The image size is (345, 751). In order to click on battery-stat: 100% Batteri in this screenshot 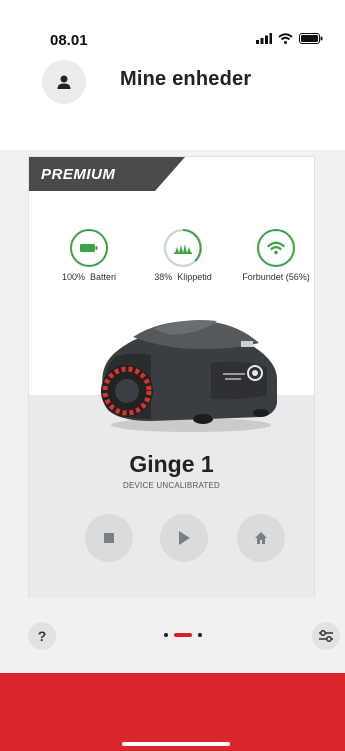, I will do `click(89, 255)`.